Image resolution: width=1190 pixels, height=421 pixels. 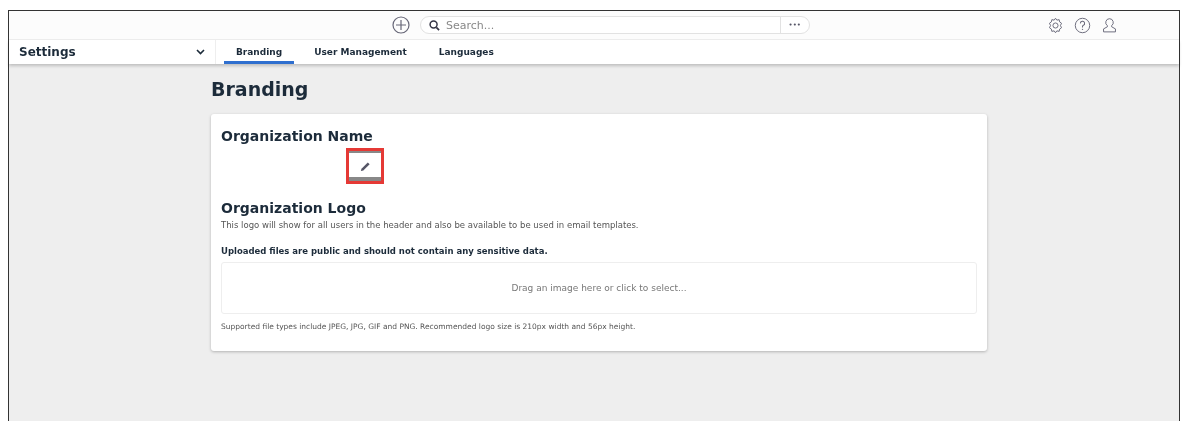 What do you see at coordinates (1109, 25) in the screenshot?
I see `user-icon` at bounding box center [1109, 25].